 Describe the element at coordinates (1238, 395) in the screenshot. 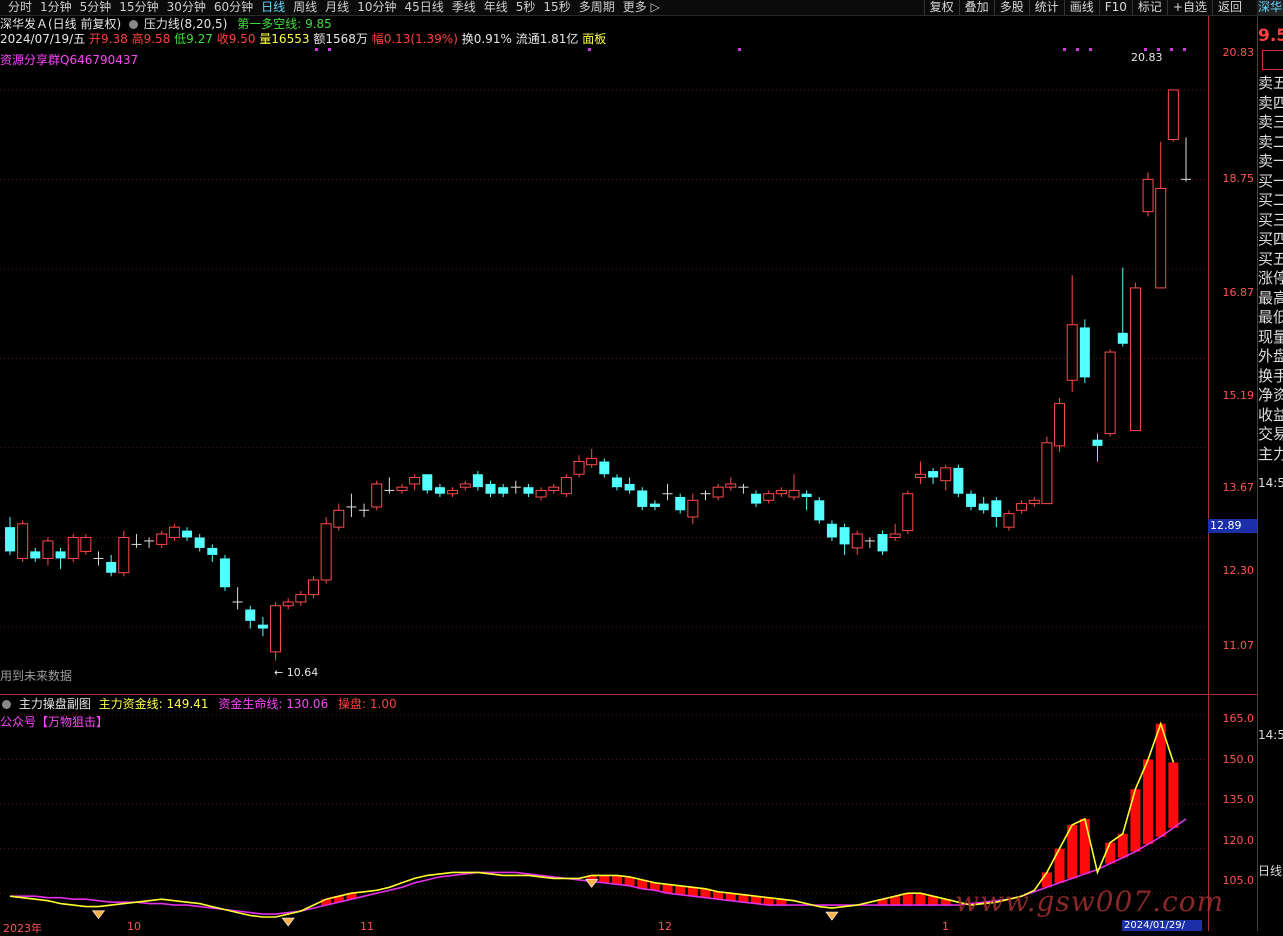

I see `ytick: 15.19` at that location.